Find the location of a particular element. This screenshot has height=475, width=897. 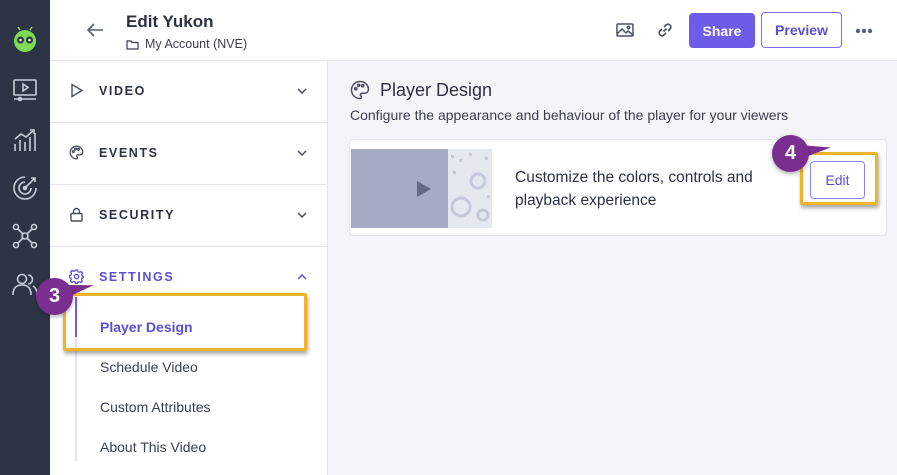

folder-icon is located at coordinates (132, 44).